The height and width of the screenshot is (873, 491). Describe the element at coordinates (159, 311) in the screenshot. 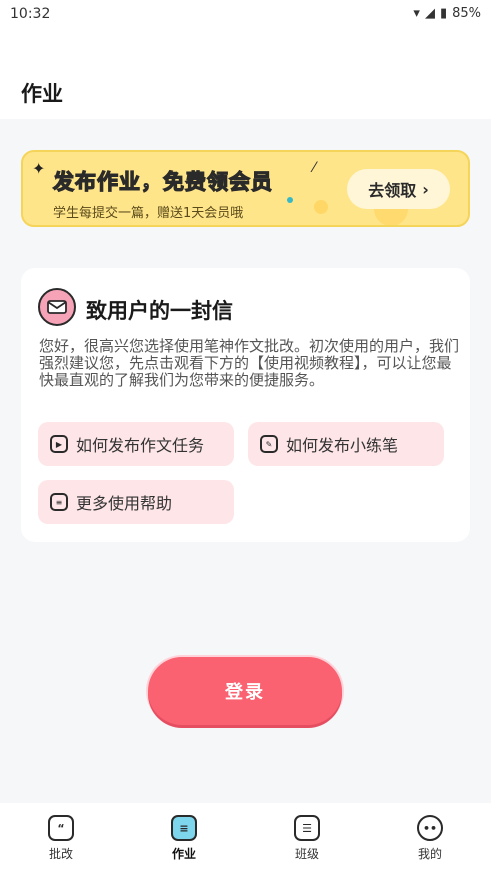

I see `letter-title: 致用户的一封信` at that location.